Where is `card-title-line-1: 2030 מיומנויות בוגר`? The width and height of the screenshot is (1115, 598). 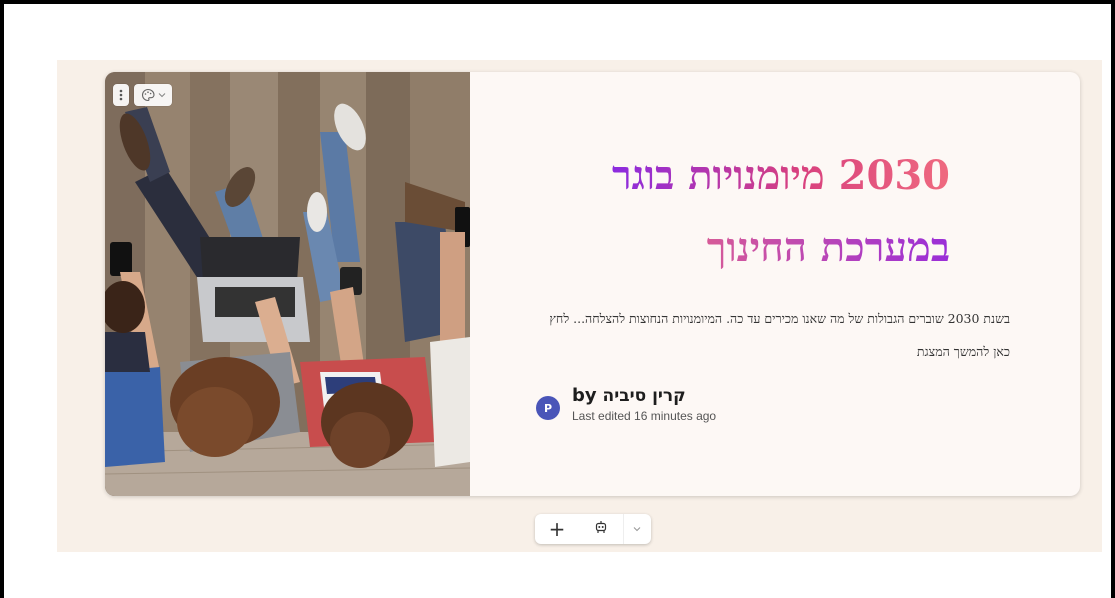 card-title-line-1: 2030 מיומנויות בוגר is located at coordinates (781, 176).